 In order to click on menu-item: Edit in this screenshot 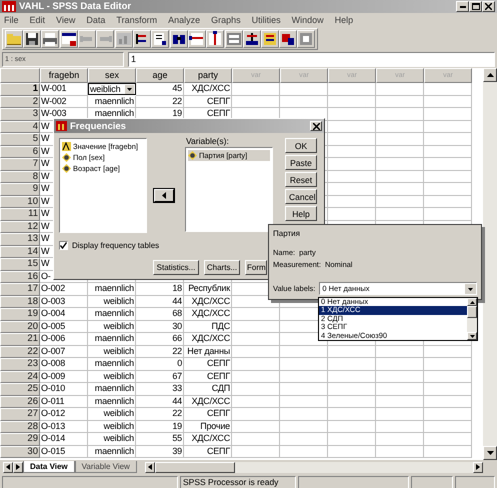, I will do `click(38, 19)`.